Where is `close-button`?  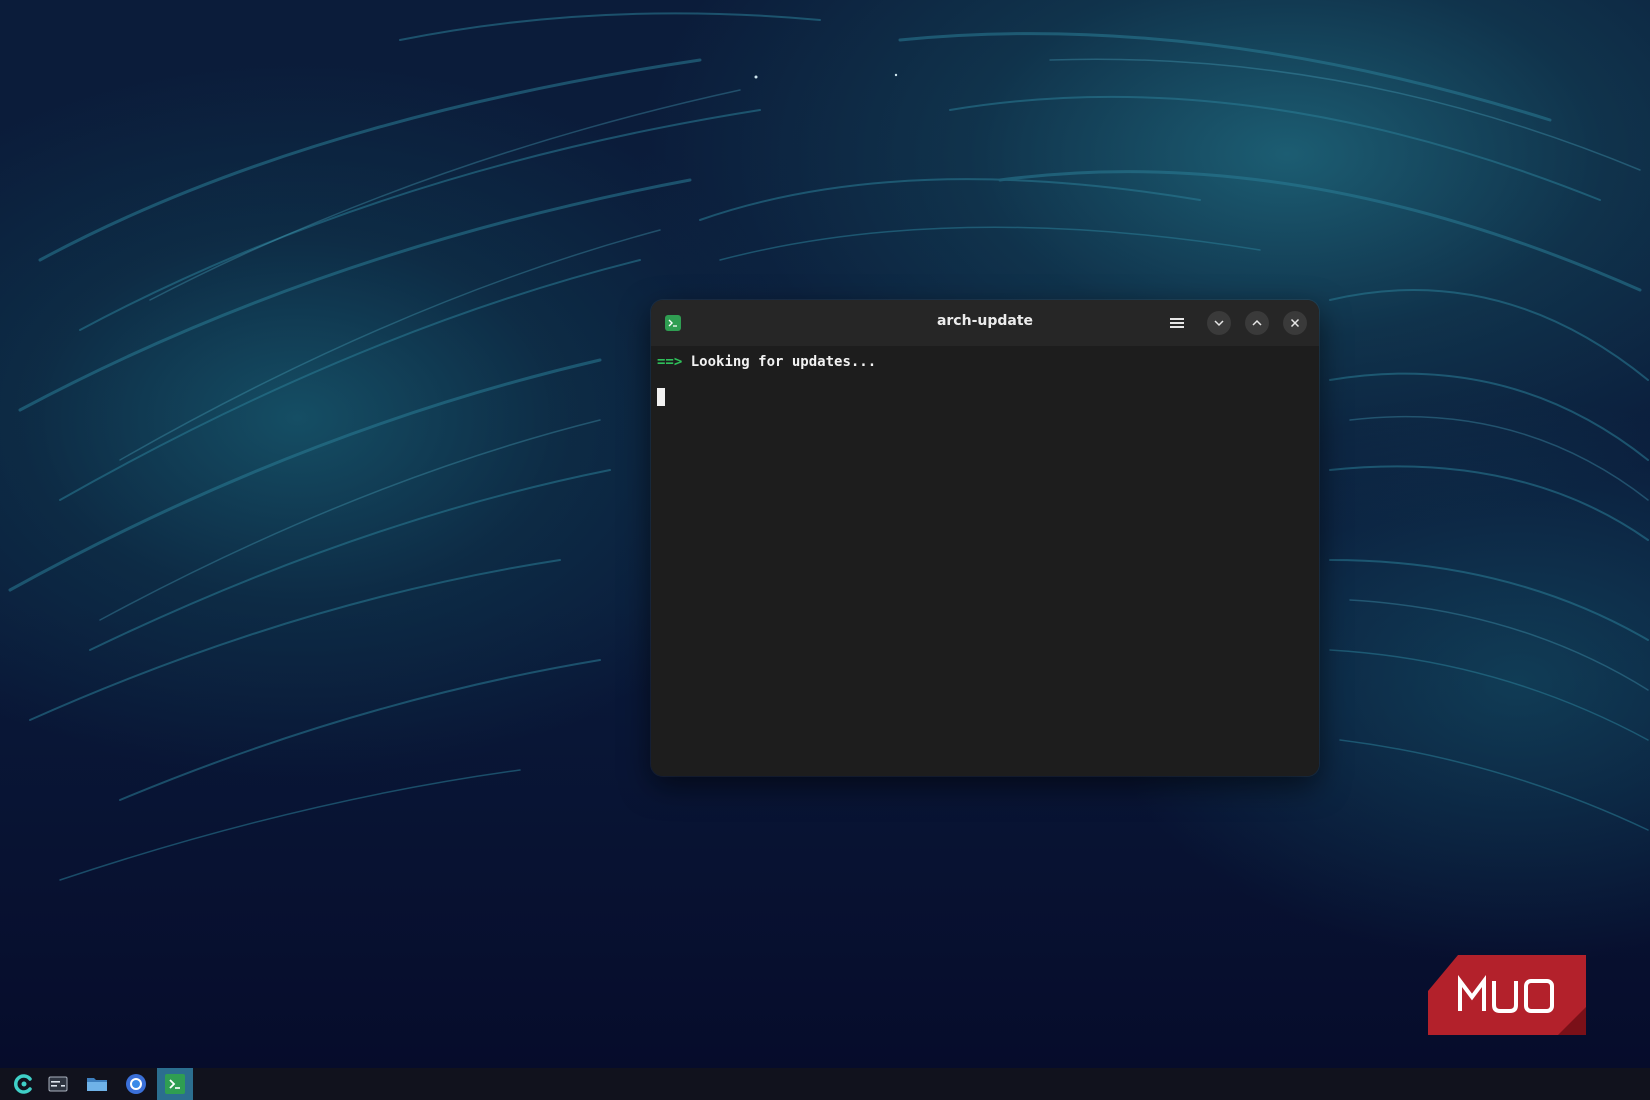 close-button is located at coordinates (1295, 323).